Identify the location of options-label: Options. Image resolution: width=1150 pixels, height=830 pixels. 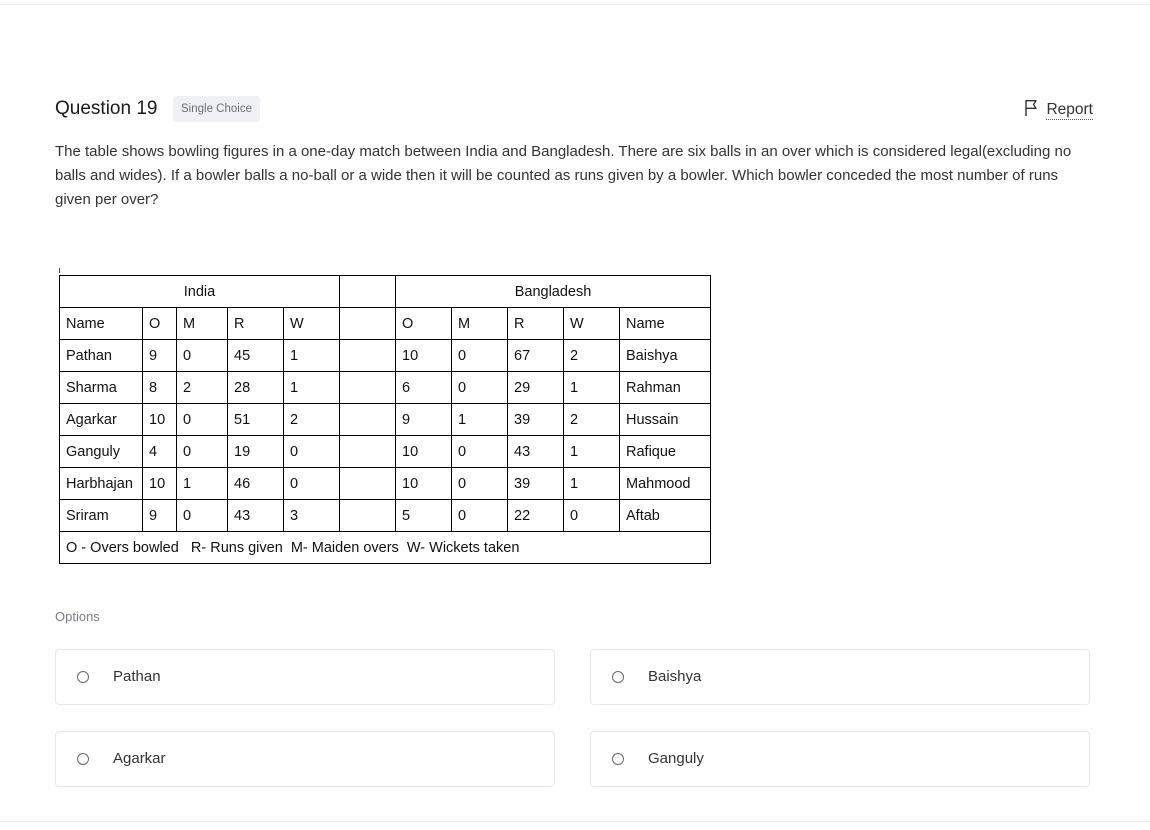
(77, 616).